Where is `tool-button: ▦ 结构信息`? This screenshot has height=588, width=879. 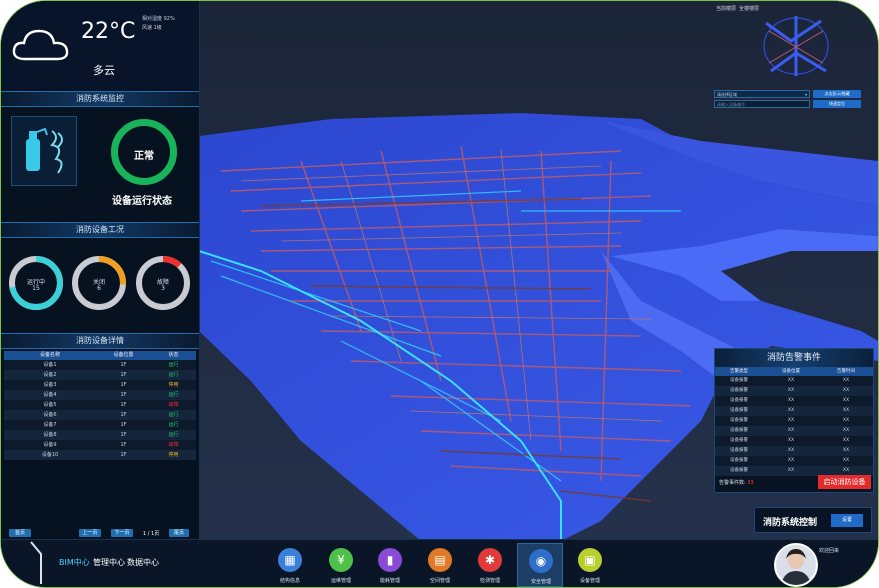
tool-button: ▦ 结构信息 is located at coordinates (290, 565).